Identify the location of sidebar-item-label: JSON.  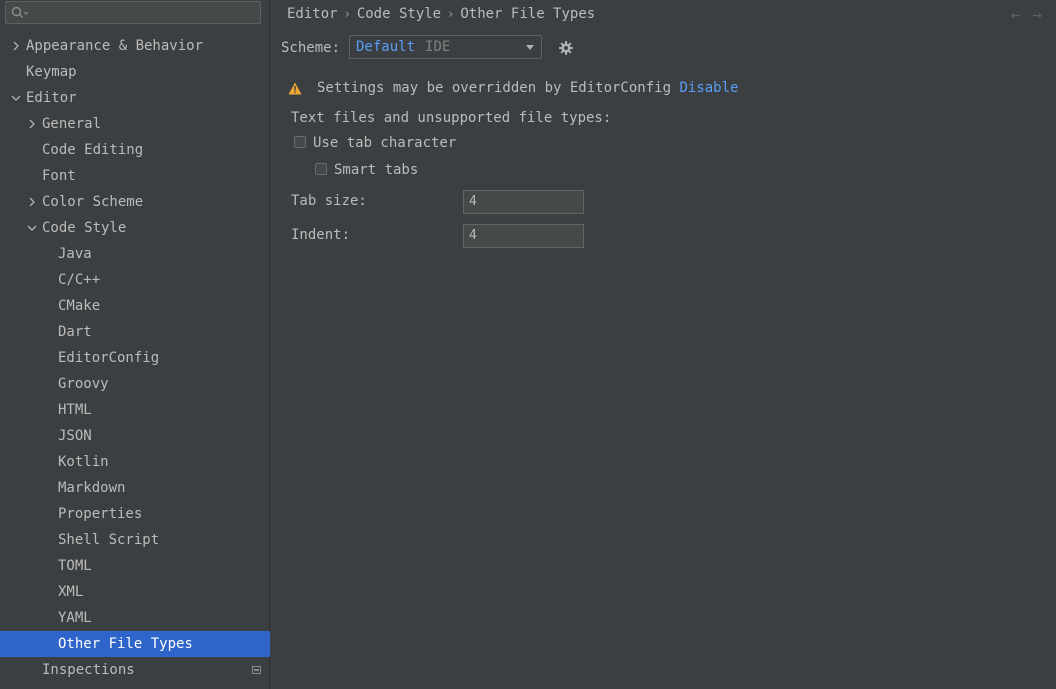
(75, 436).